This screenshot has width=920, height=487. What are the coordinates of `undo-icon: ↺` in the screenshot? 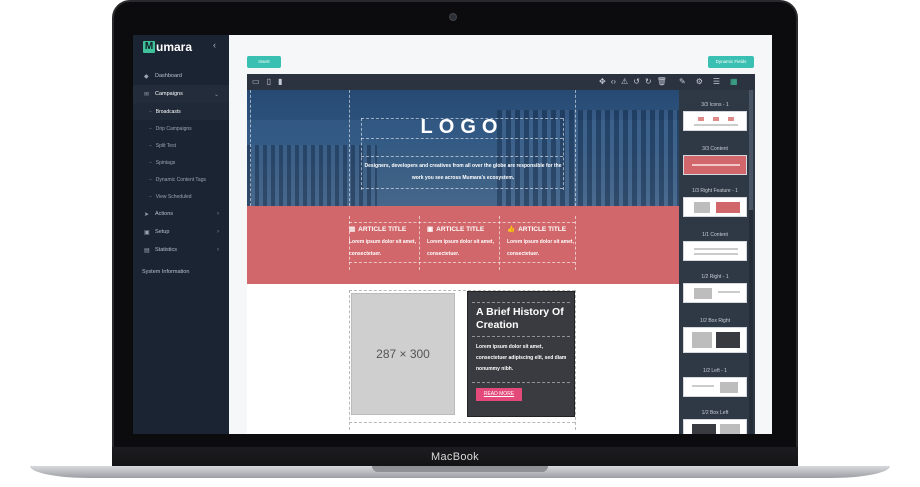 It's located at (636, 81).